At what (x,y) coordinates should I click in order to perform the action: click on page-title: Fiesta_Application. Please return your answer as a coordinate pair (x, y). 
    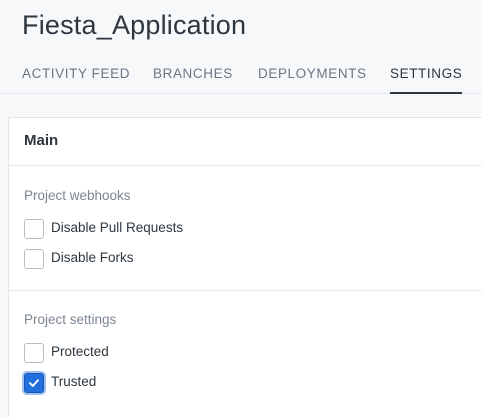
    Looking at the image, I should click on (134, 25).